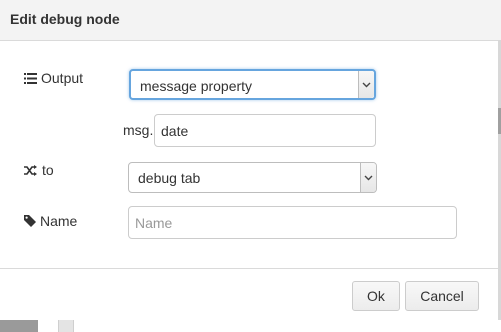  Describe the element at coordinates (169, 178) in the screenshot. I see `to-select-value: debug tab` at that location.